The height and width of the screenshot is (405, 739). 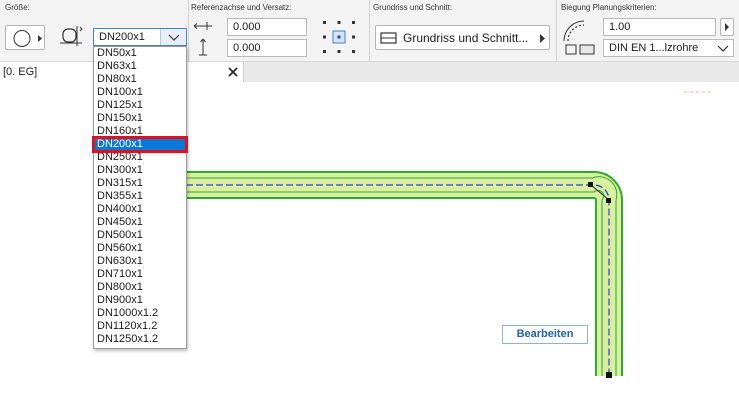 I want to click on size-dropdown: DN200x1, so click(x=140, y=37).